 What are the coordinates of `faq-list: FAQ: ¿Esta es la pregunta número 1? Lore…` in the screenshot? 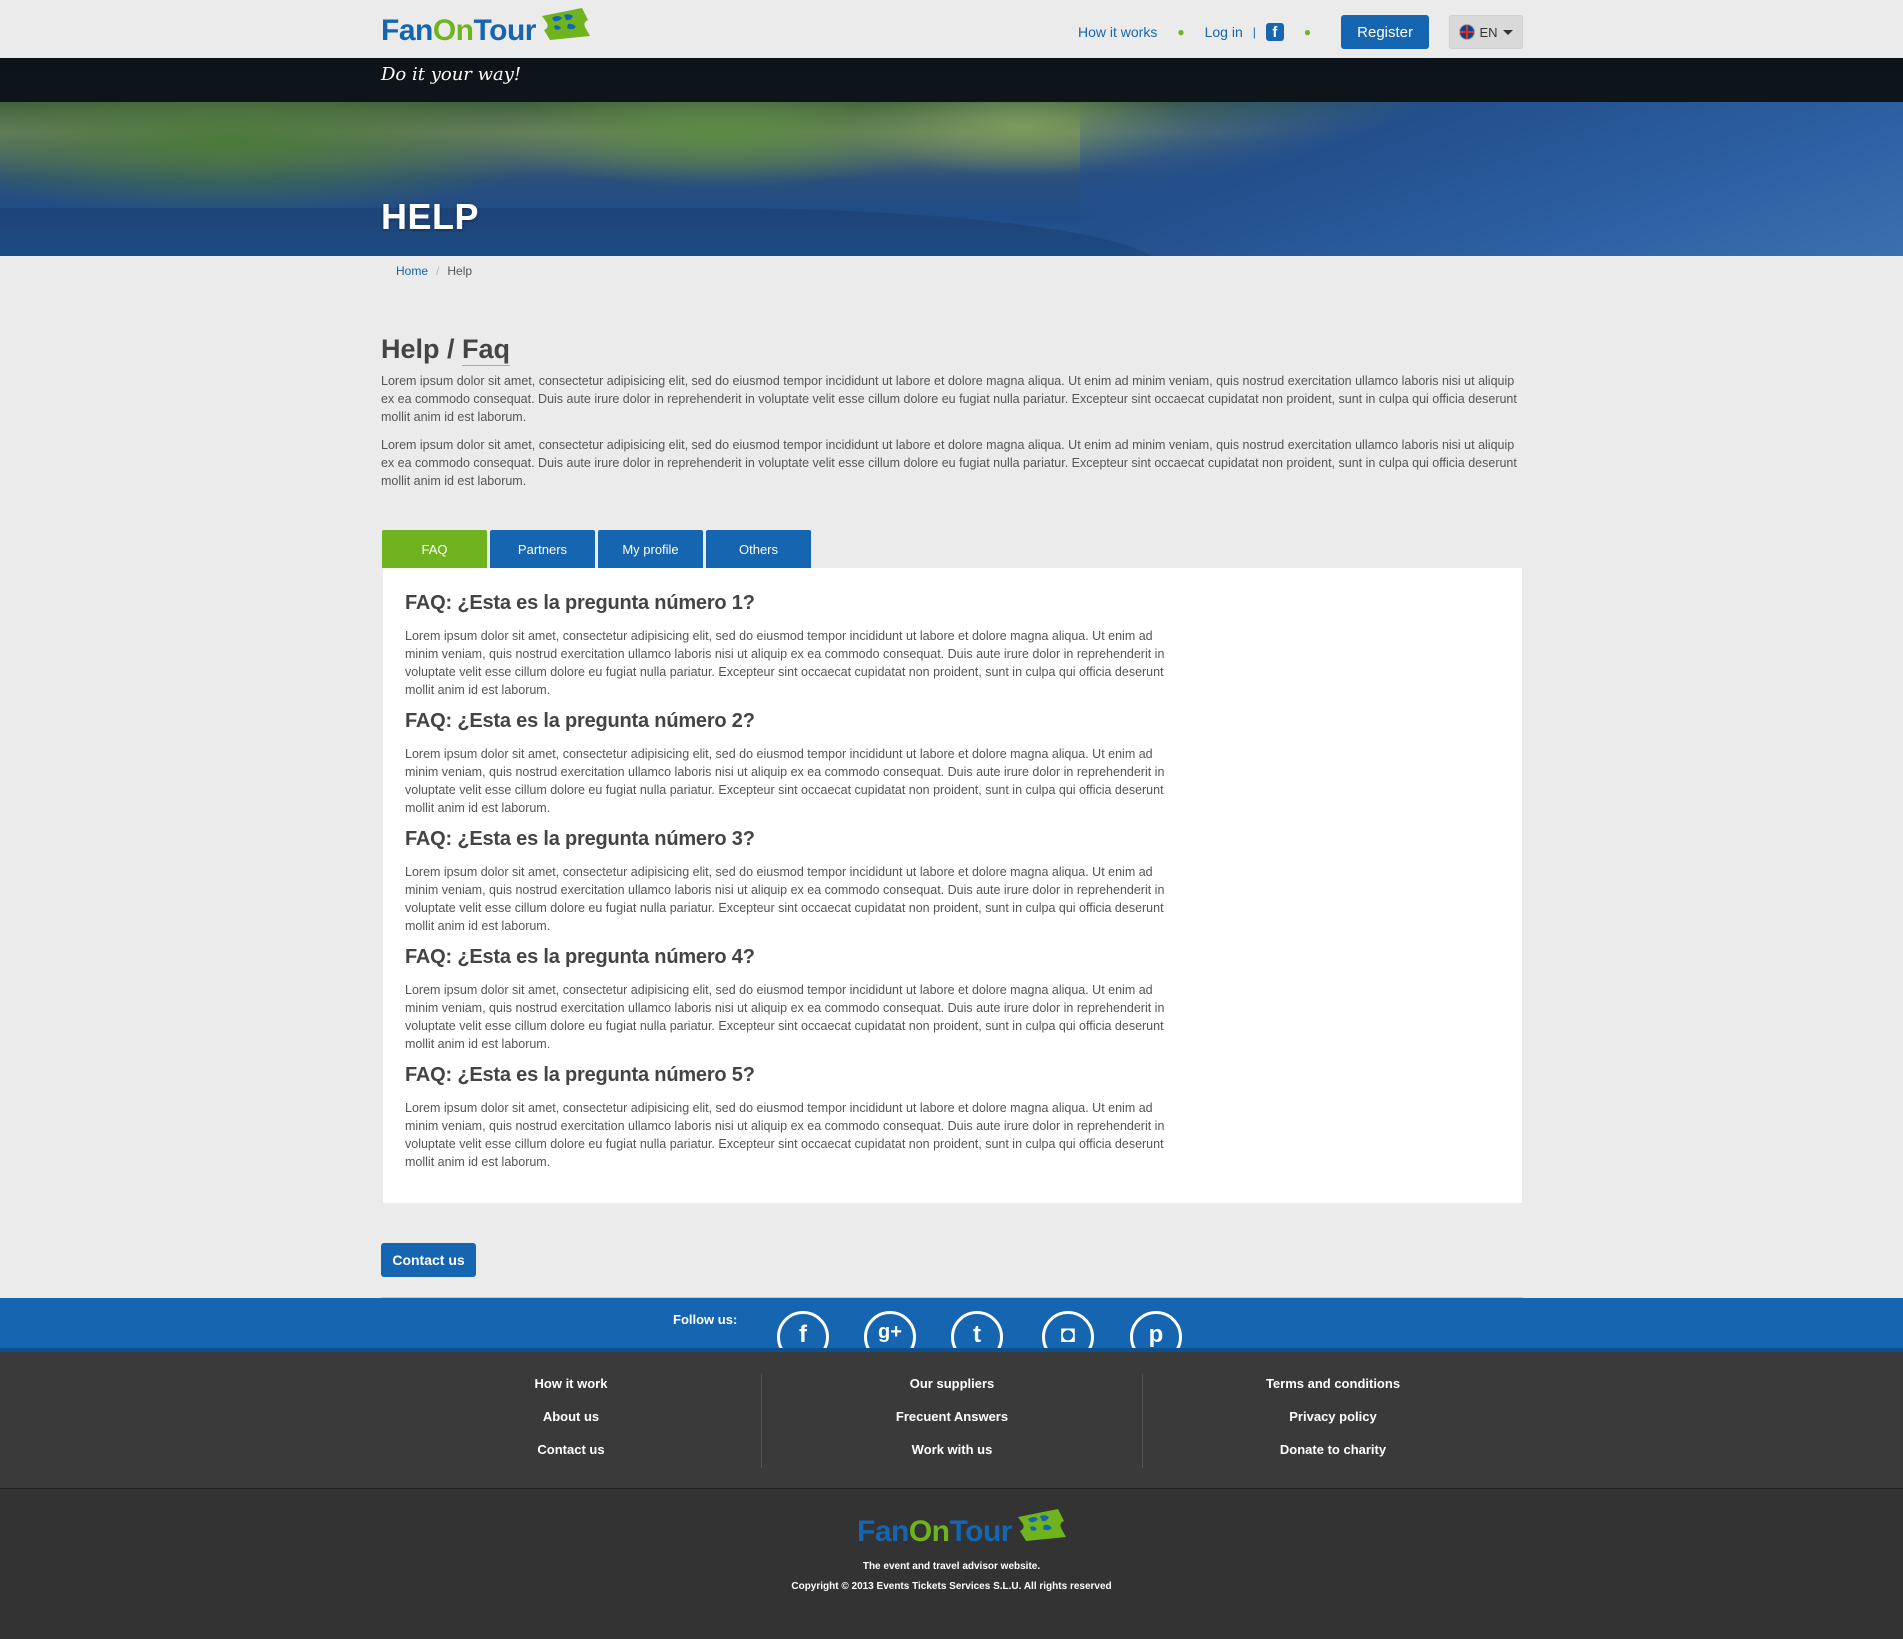 It's located at (790, 887).